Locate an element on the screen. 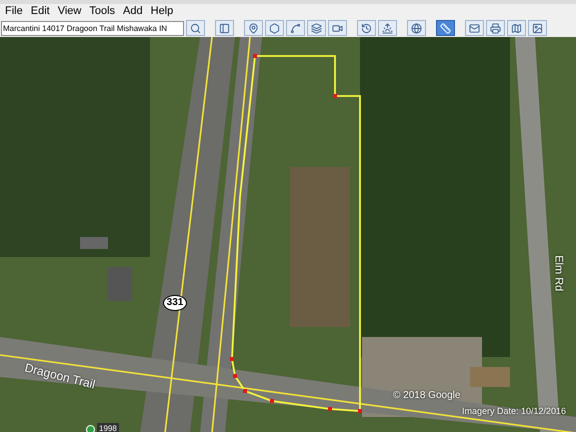 The height and width of the screenshot is (432, 576). sidebar-icon is located at coordinates (224, 28).